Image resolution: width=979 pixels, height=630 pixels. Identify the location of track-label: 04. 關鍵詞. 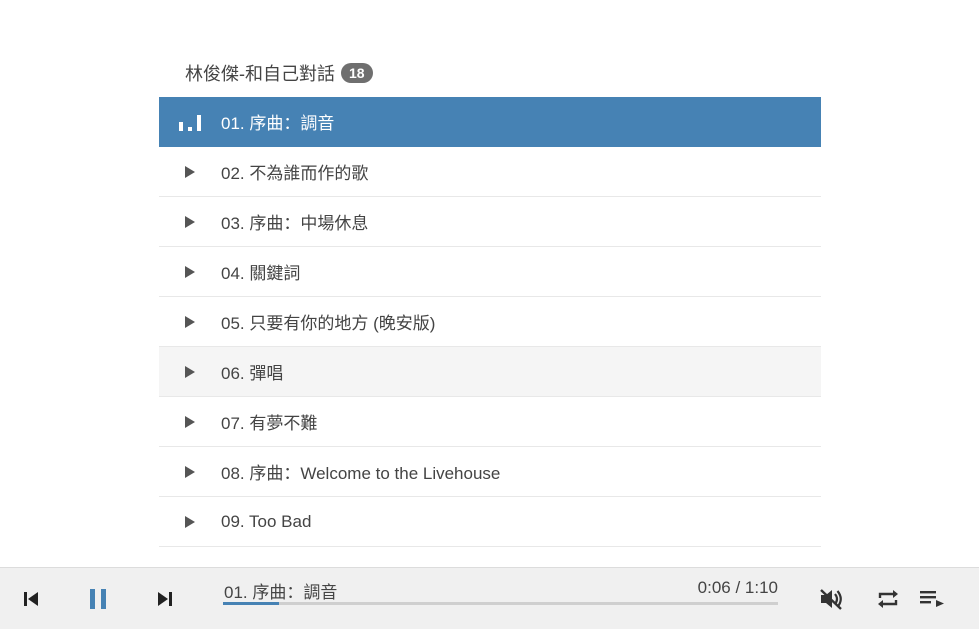
(261, 273).